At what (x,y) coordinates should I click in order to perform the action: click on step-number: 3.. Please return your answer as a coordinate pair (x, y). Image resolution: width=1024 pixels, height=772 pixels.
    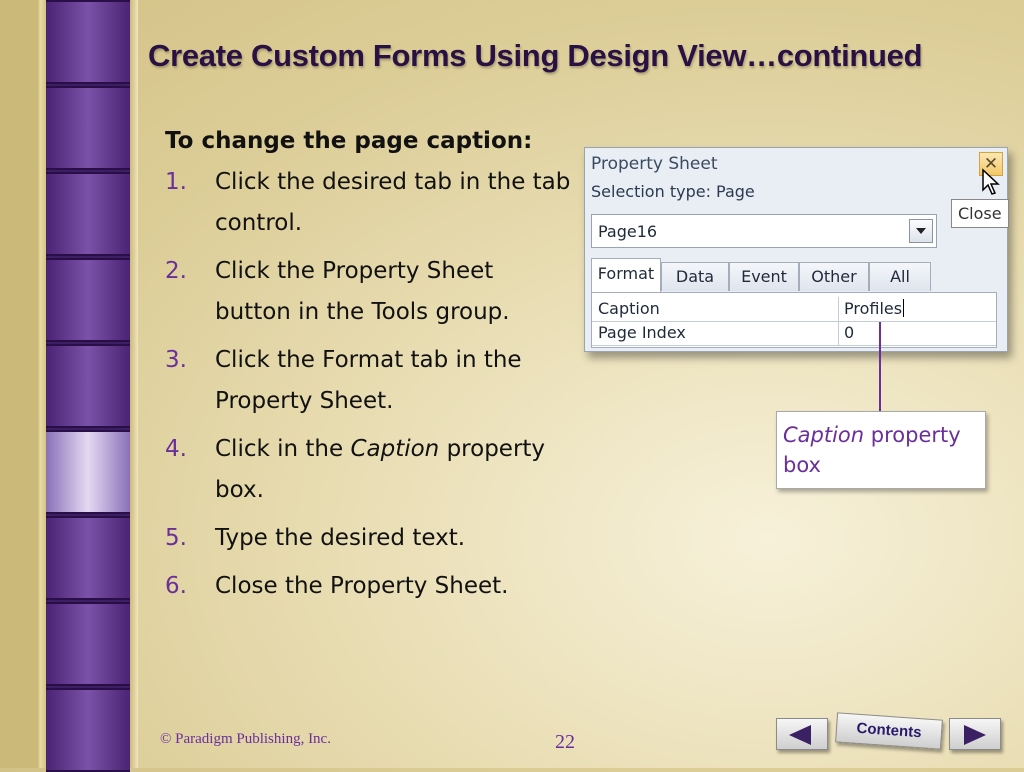
    Looking at the image, I should click on (176, 360).